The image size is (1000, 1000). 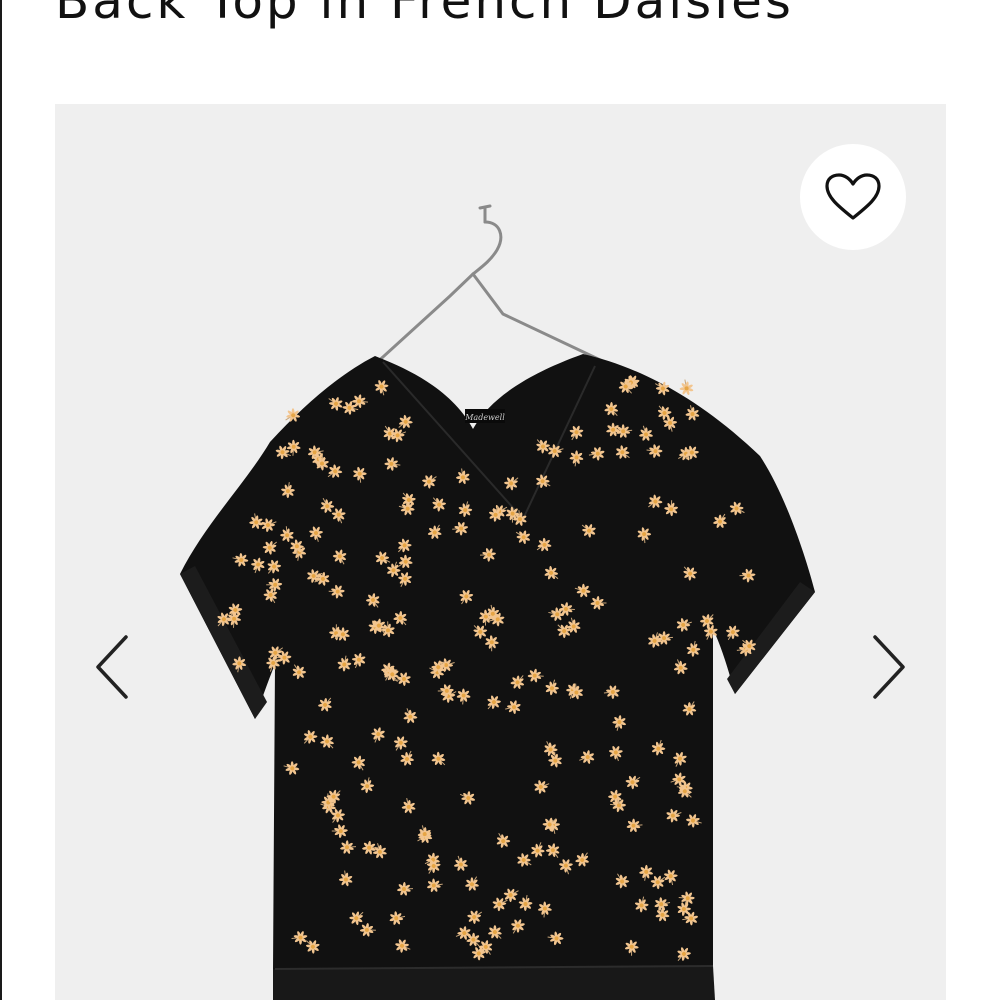 I want to click on hanger-icon, so click(x=493, y=286).